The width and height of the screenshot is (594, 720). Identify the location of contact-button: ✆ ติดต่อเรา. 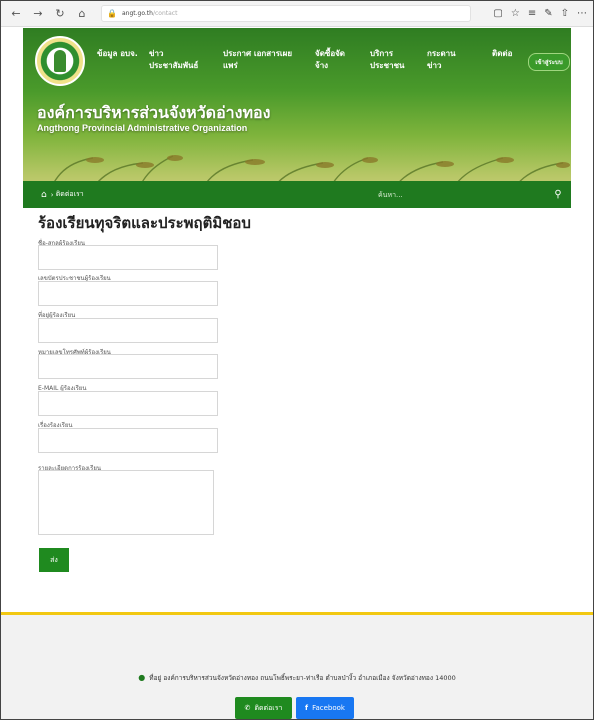
(263, 708).